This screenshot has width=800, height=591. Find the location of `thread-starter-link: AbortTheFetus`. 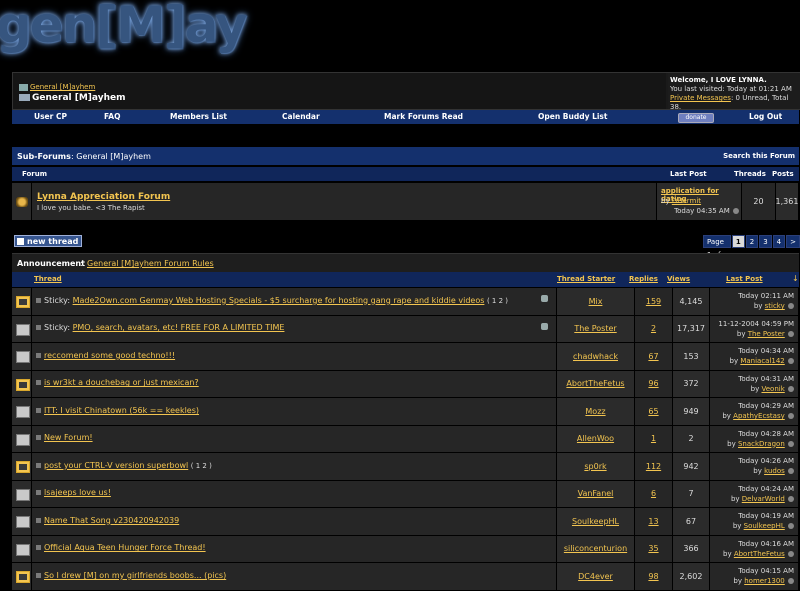

thread-starter-link: AbortTheFetus is located at coordinates (595, 383).